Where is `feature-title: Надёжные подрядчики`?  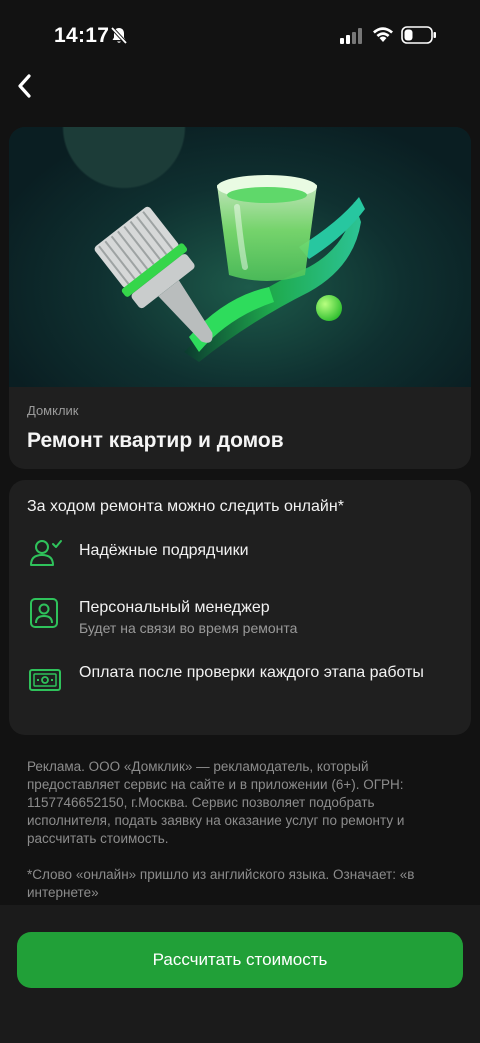 feature-title: Надёжные подрядчики is located at coordinates (164, 550).